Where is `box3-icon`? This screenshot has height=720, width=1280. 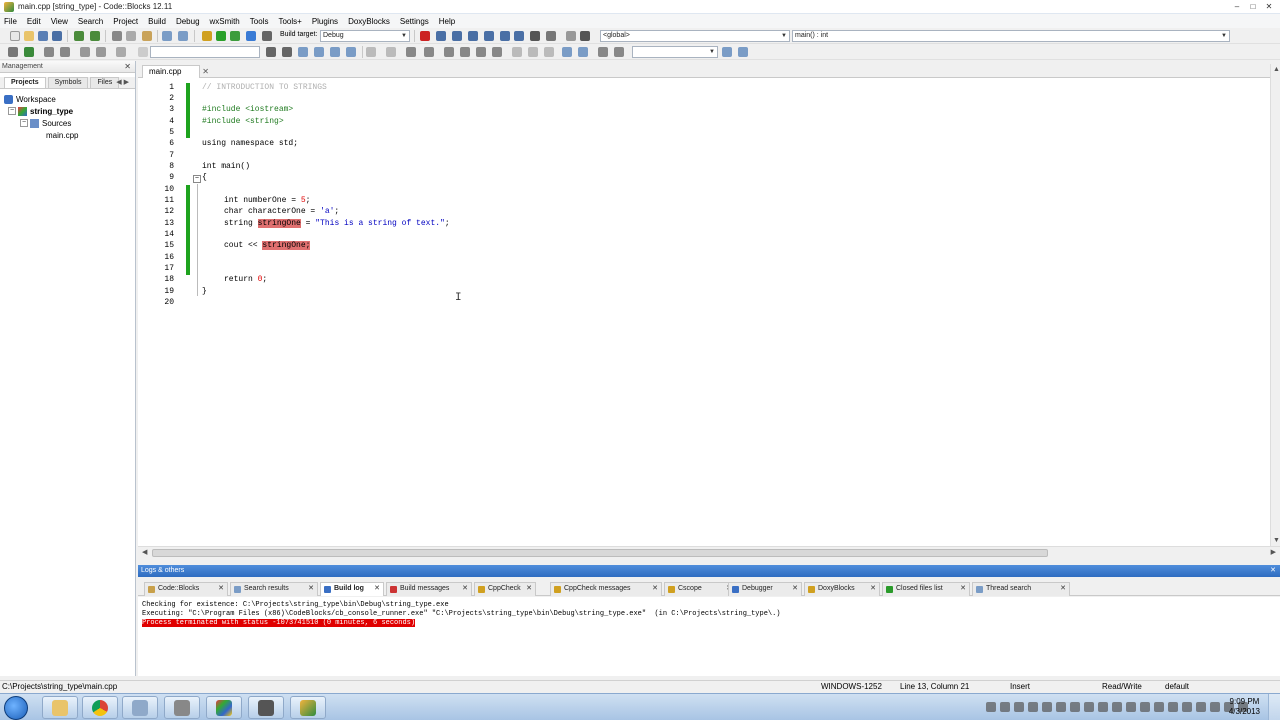
box3-icon is located at coordinates (549, 52).